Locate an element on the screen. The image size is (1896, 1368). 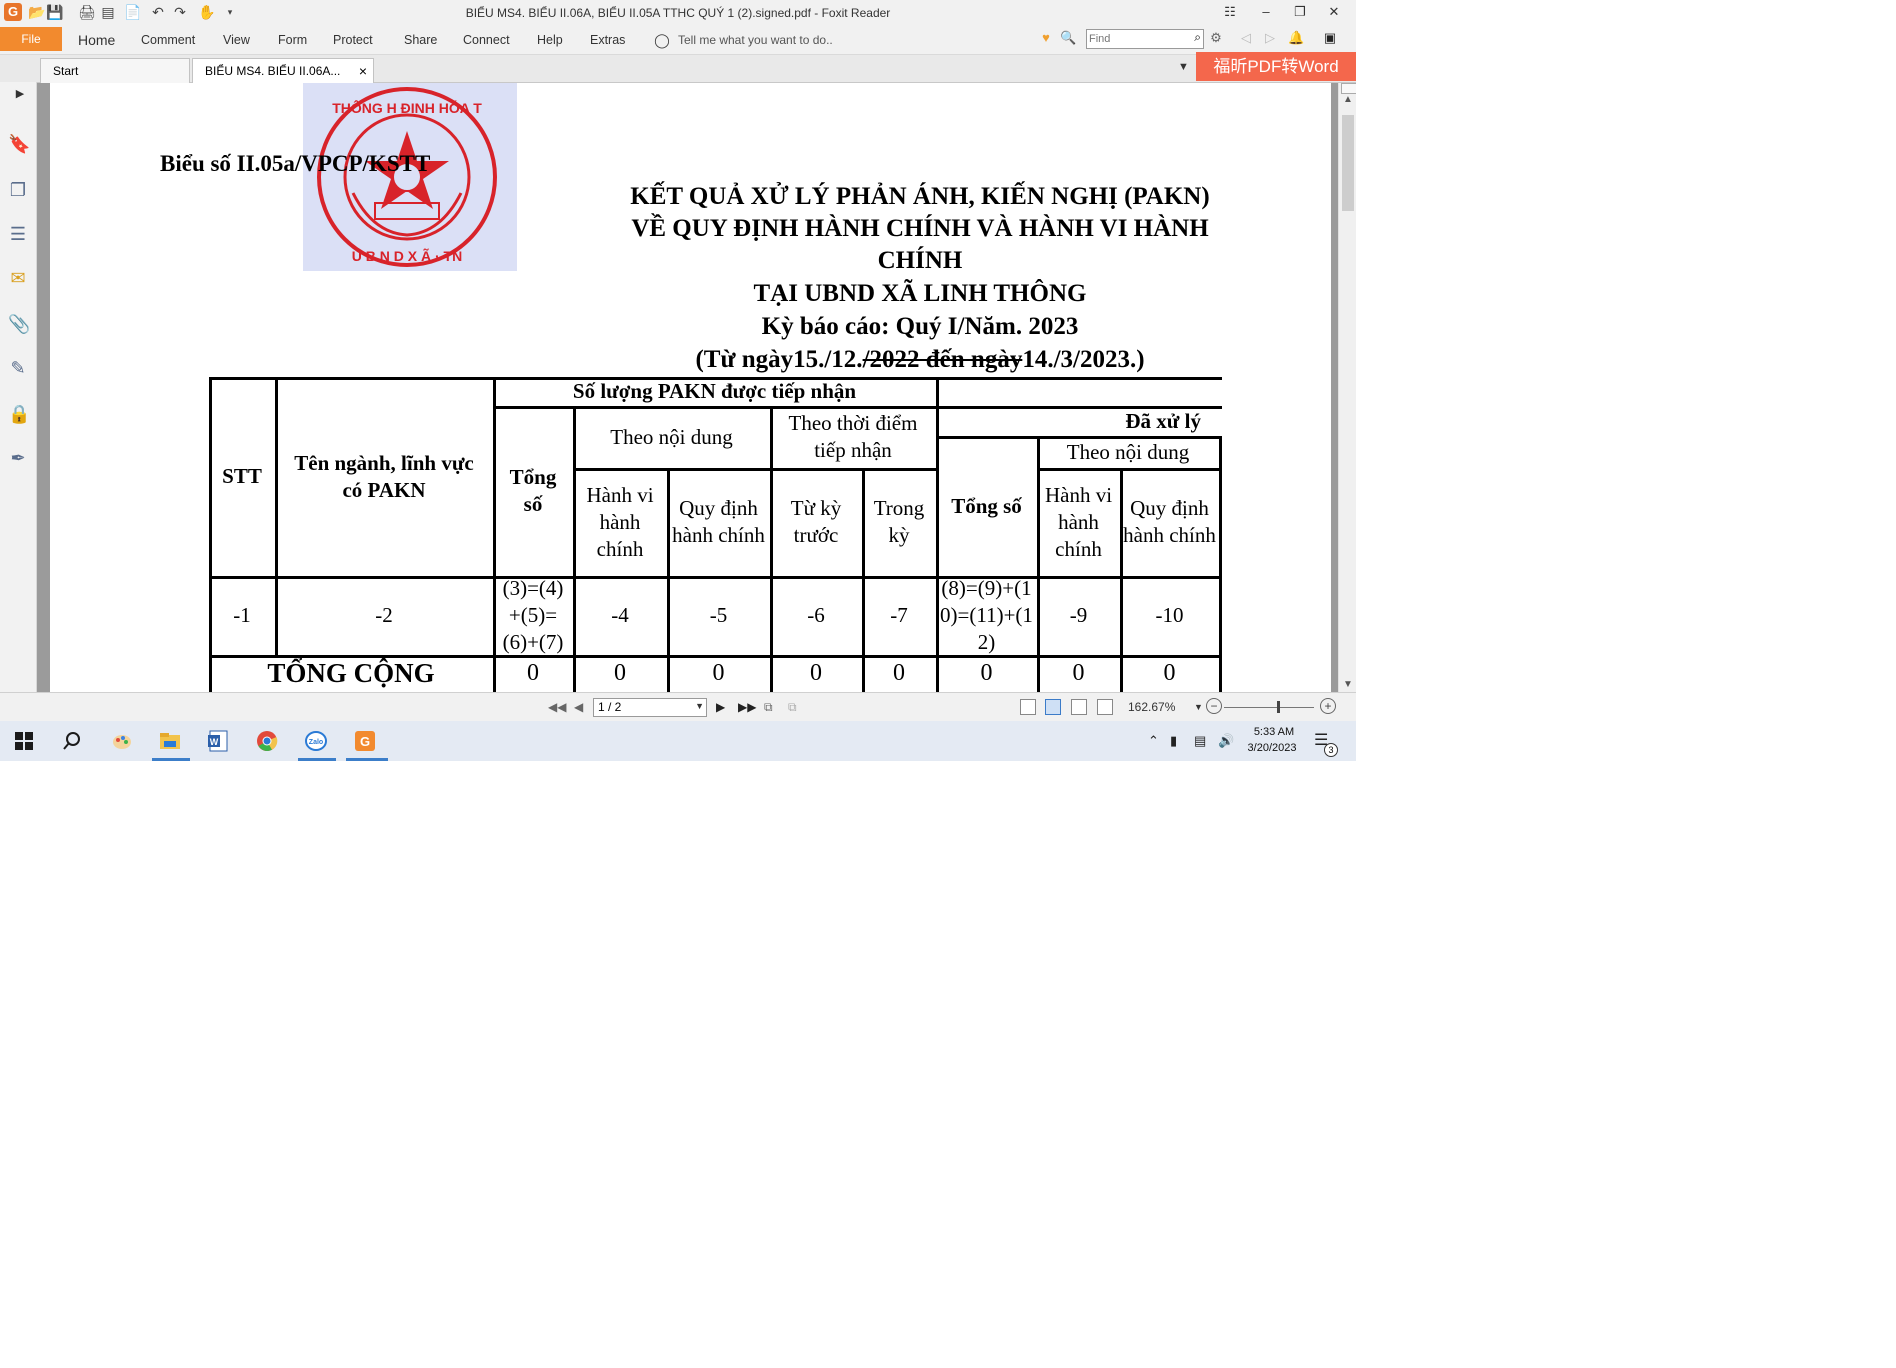
previous-page-icon: ◀ is located at coordinates (578, 707).